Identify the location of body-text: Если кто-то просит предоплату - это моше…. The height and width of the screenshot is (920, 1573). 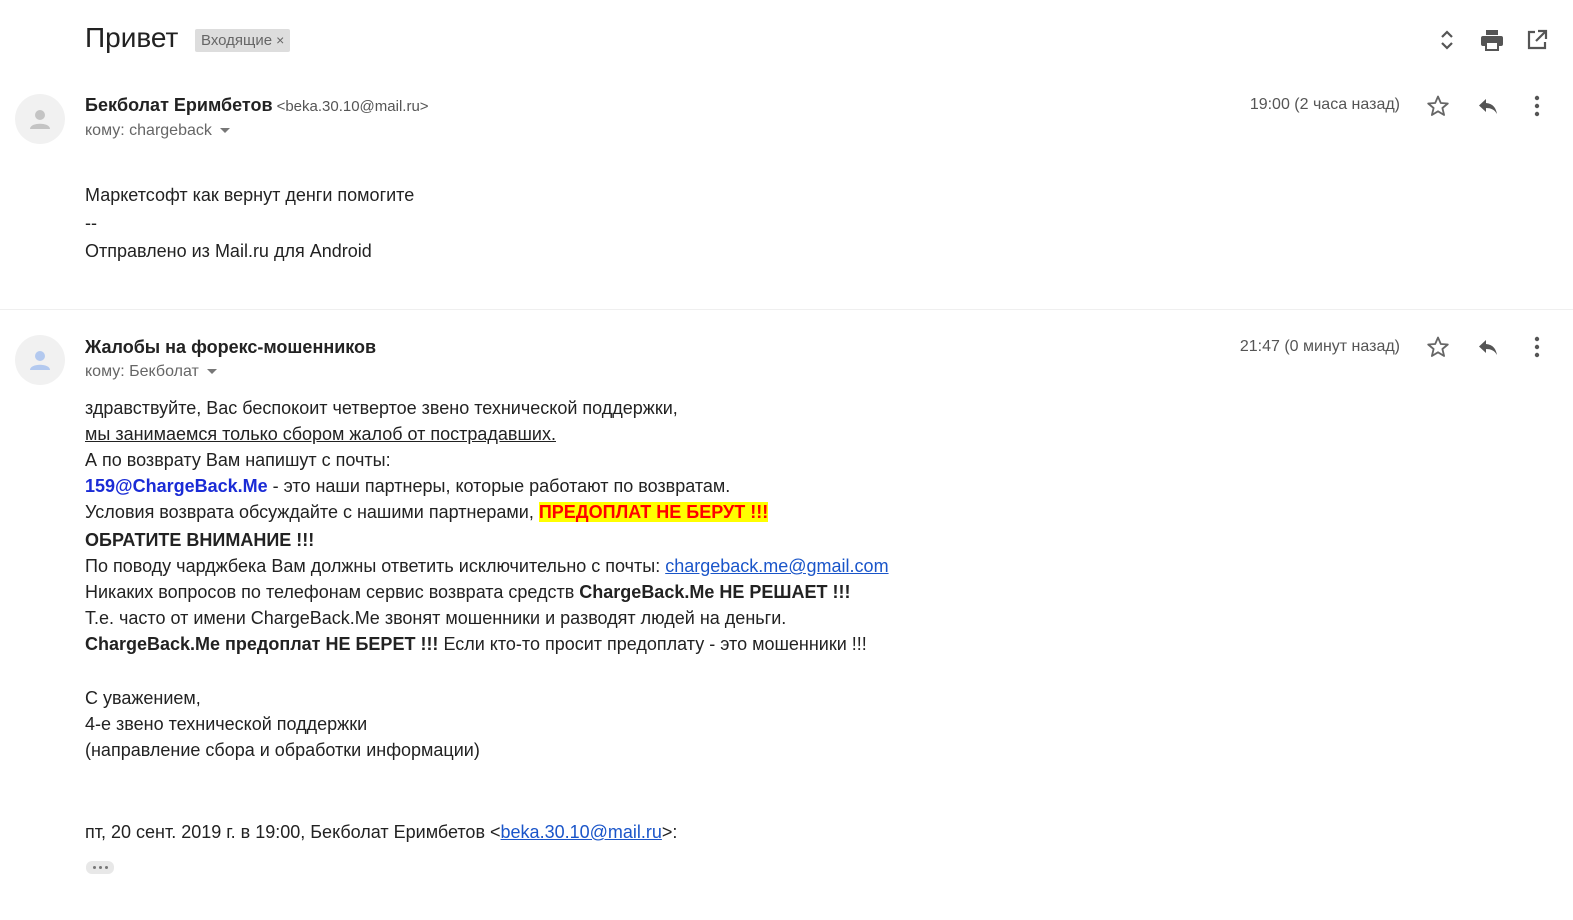
(652, 644).